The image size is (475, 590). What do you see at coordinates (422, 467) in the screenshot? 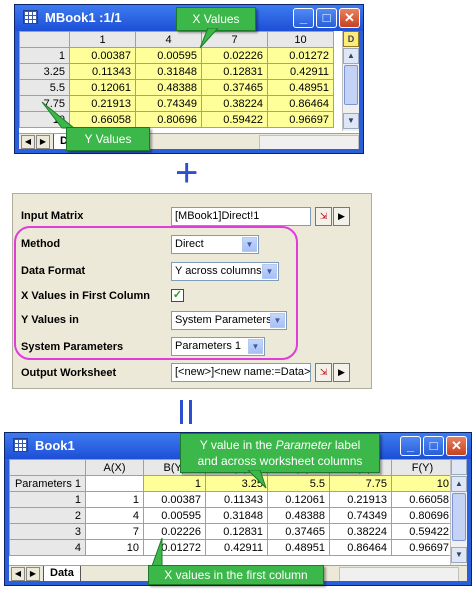
I see `column-header: F(Y)` at bounding box center [422, 467].